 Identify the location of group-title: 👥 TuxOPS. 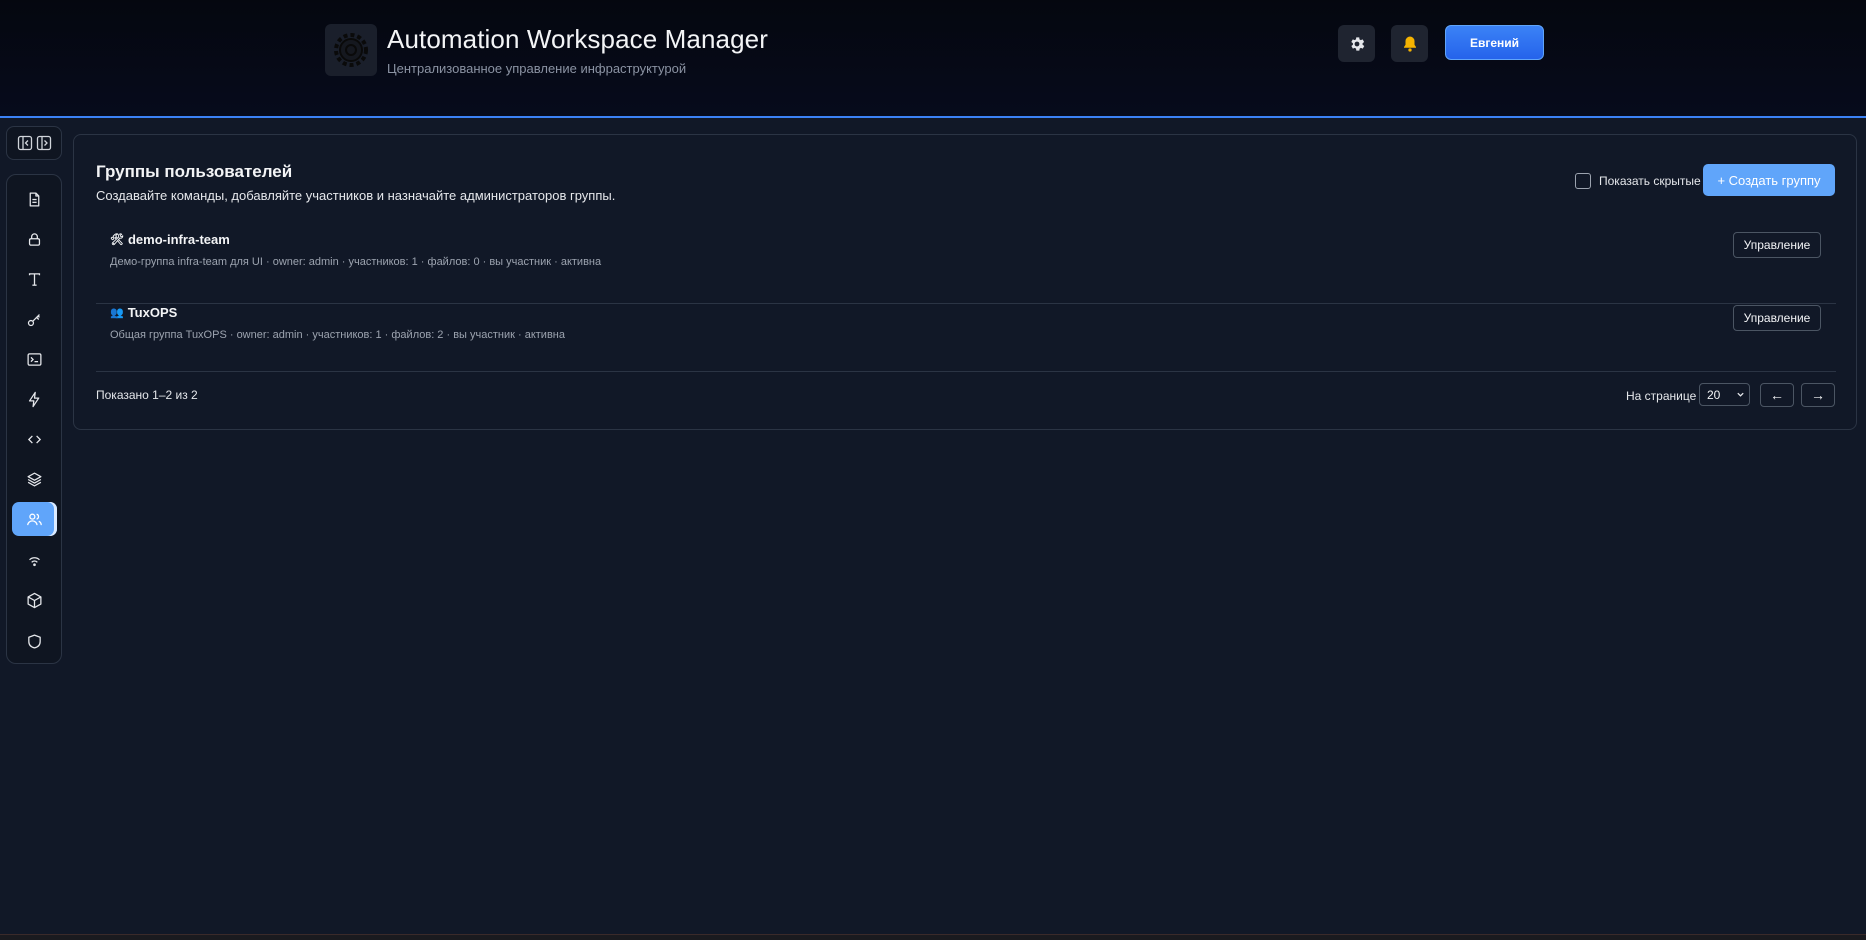
(143, 312).